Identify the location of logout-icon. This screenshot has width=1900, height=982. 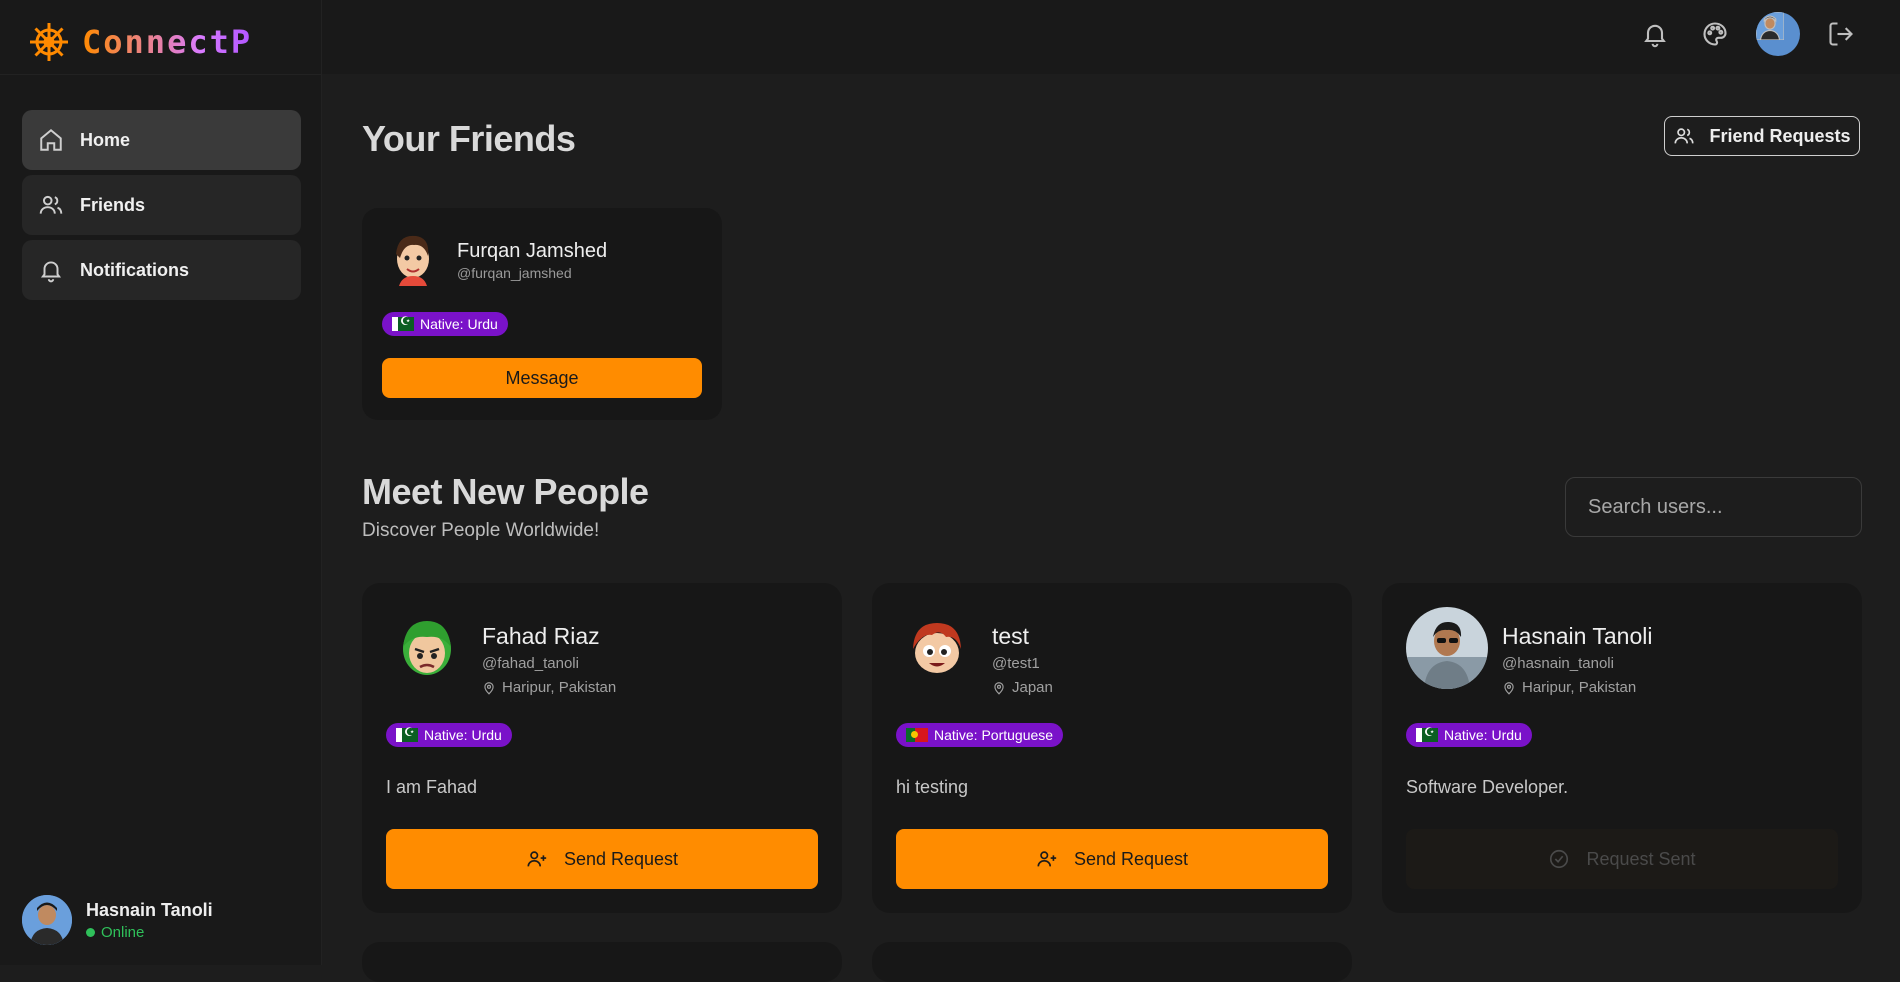
(1841, 34).